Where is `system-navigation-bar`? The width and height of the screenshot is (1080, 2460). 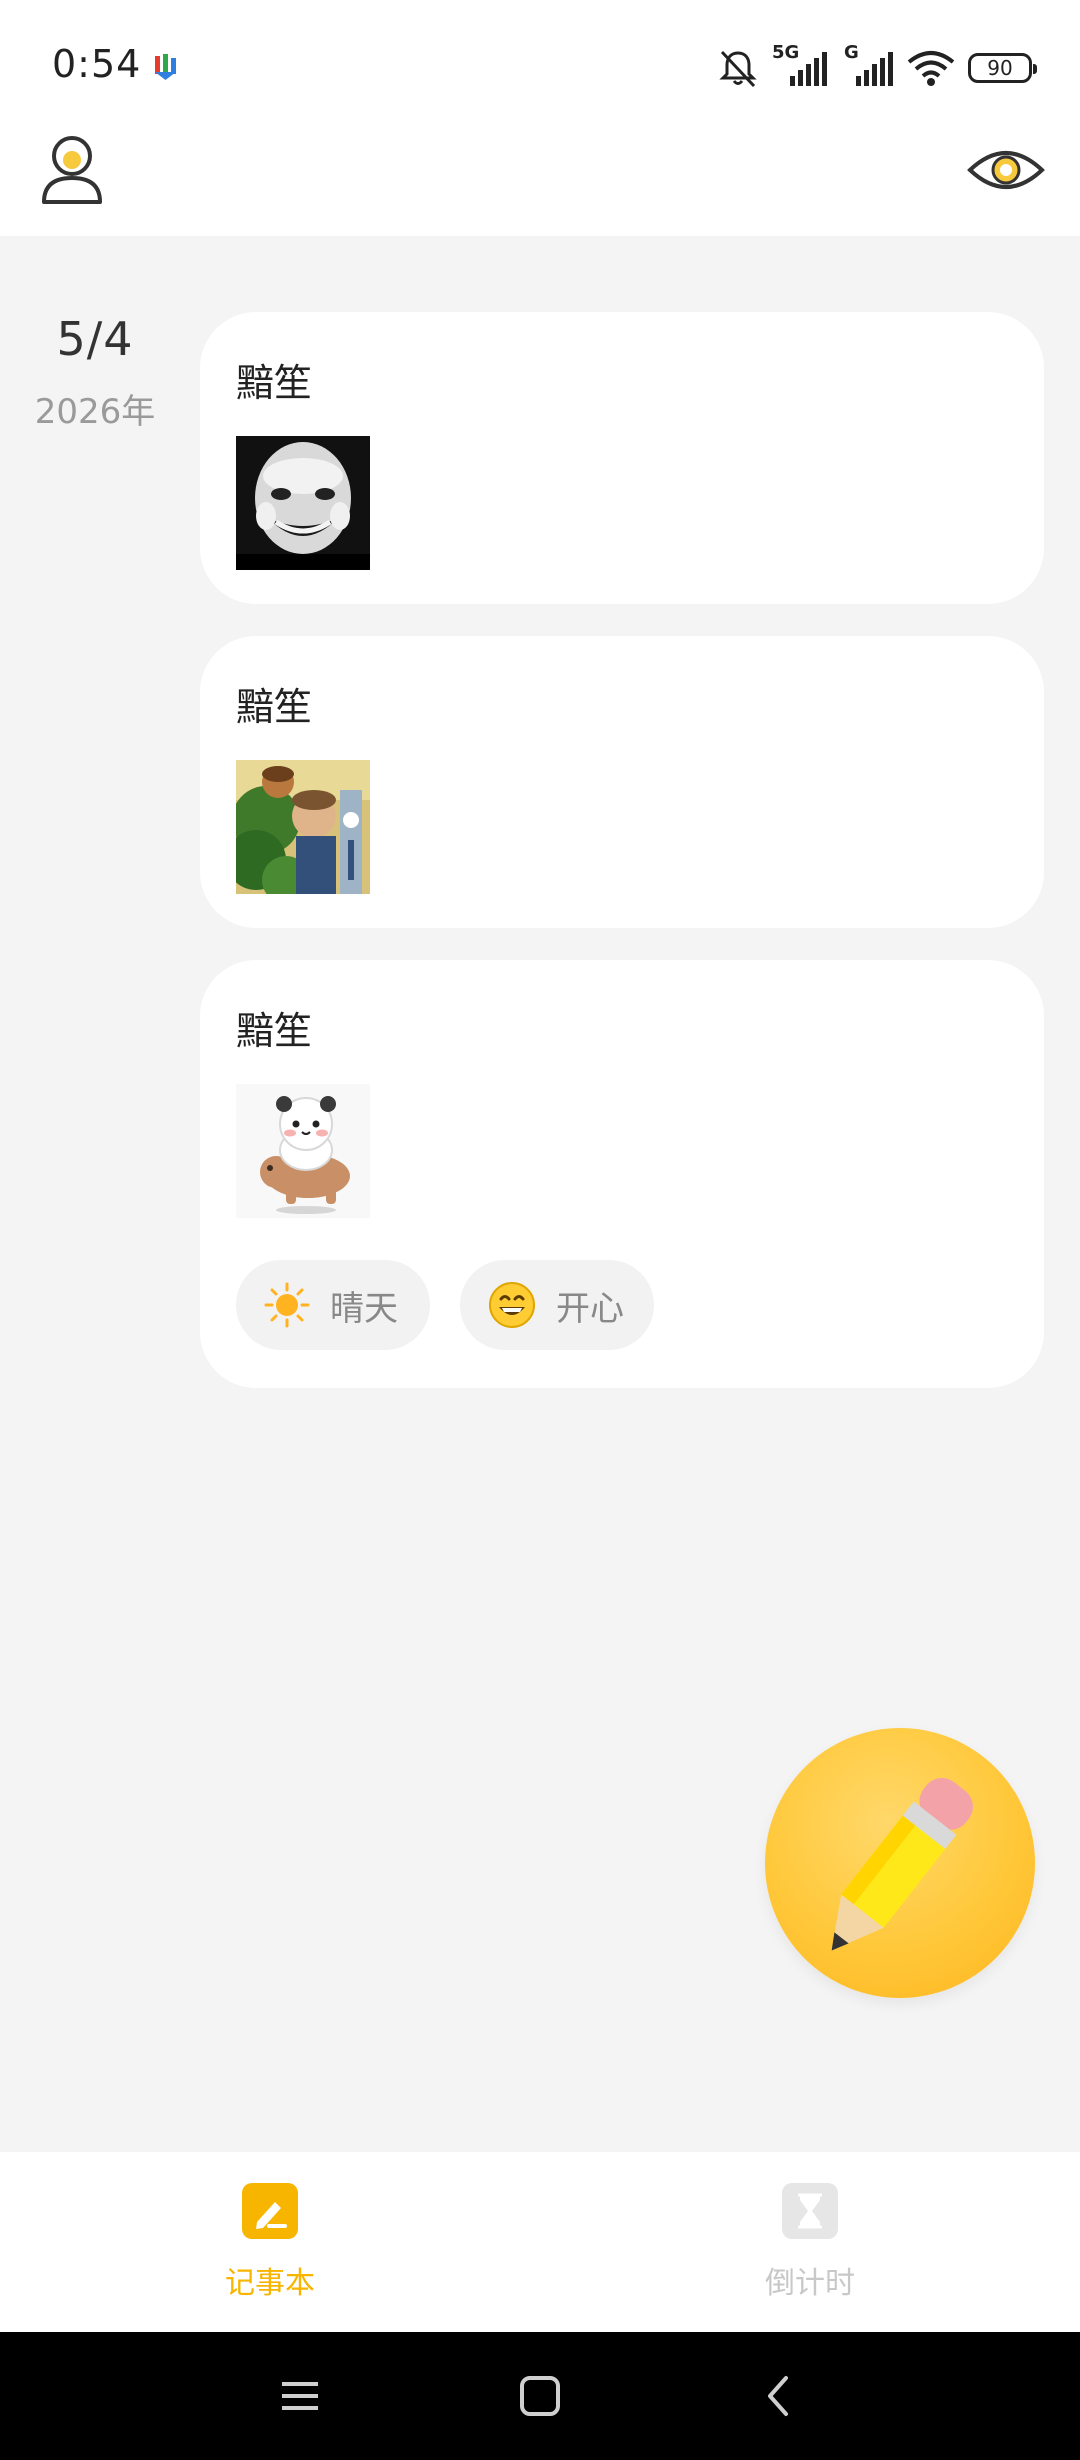 system-navigation-bar is located at coordinates (540, 2396).